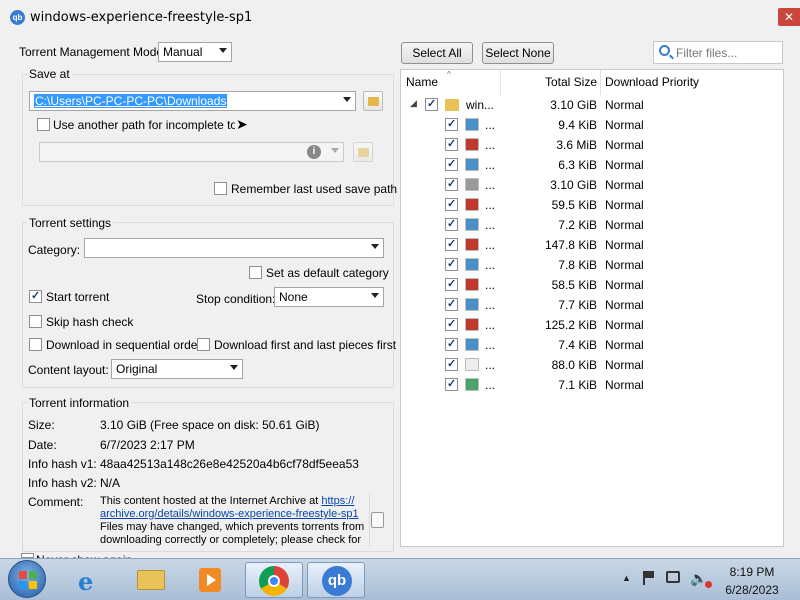 The width and height of the screenshot is (800, 600). Describe the element at coordinates (363, 152) in the screenshot. I see `browse-incomplete-folder-button` at that location.